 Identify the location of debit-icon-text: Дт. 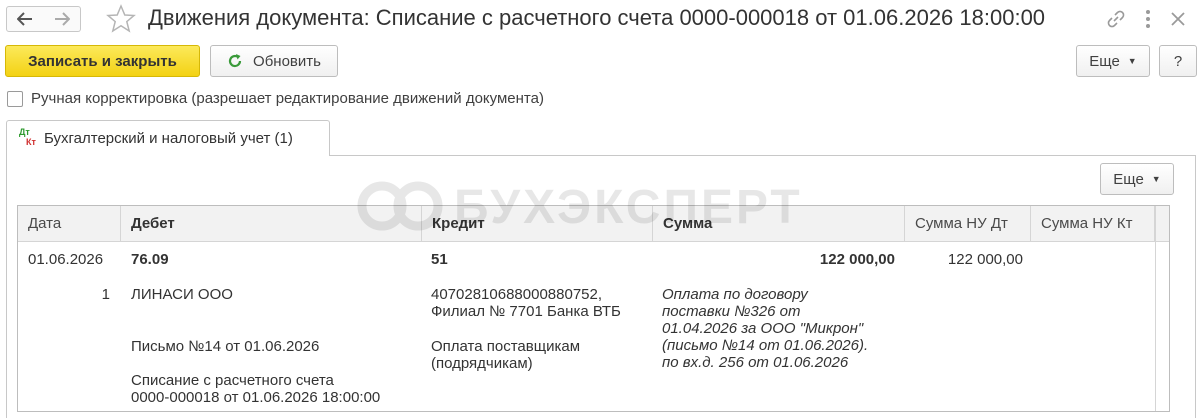
(24, 132).